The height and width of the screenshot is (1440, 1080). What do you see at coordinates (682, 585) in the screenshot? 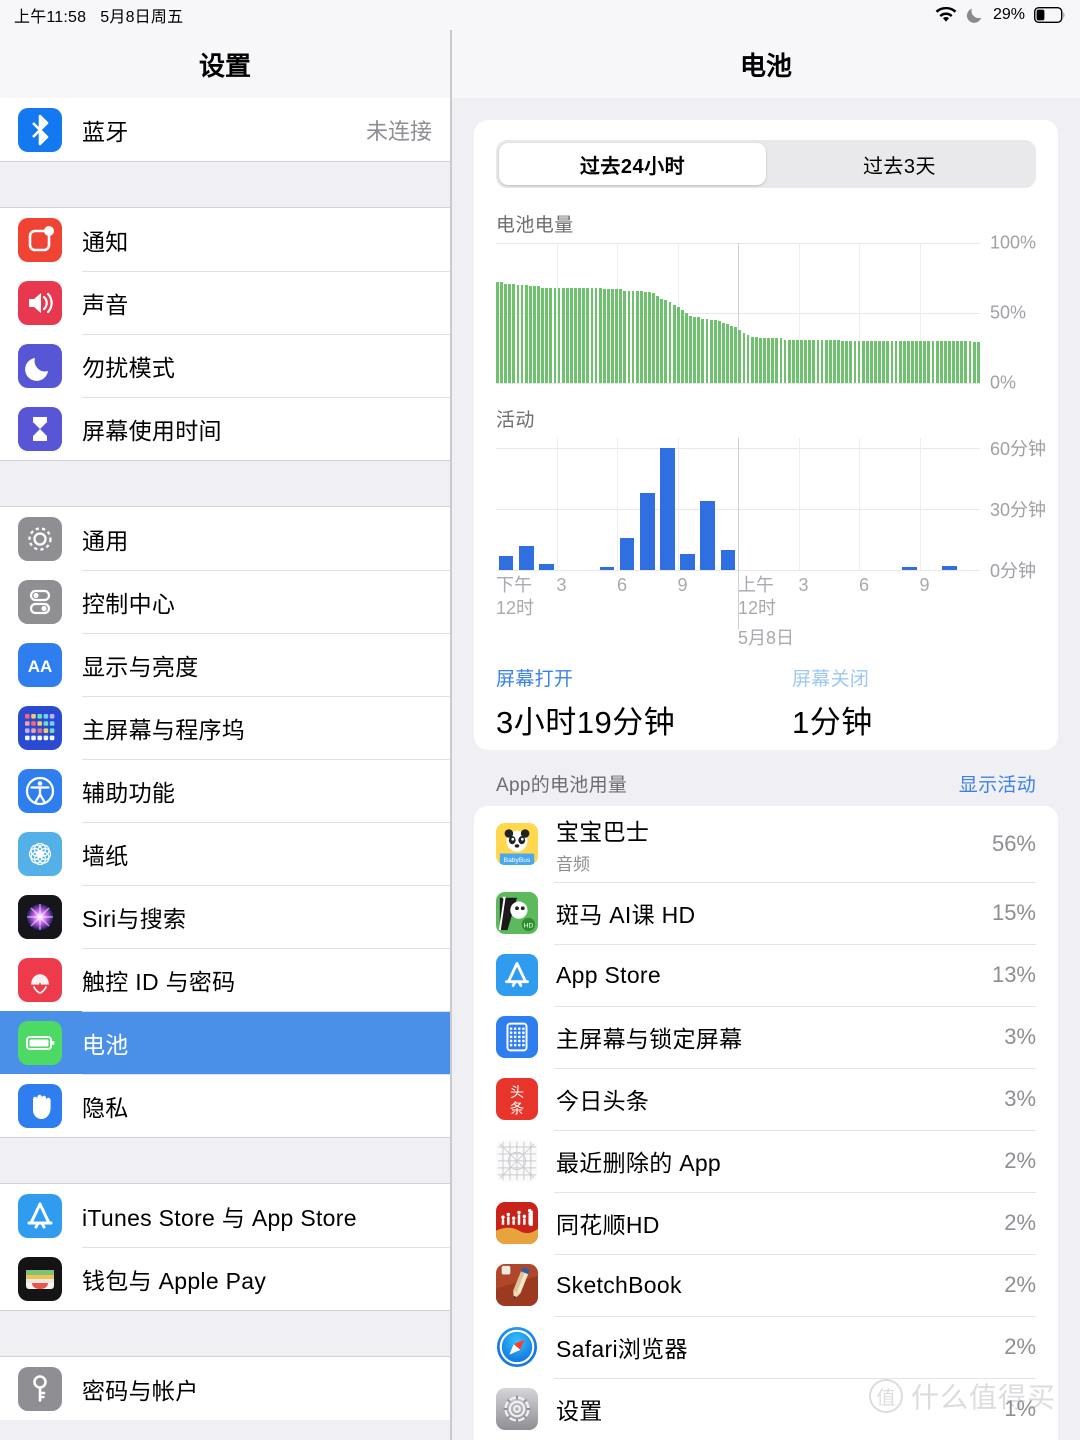
I see `x-axis-tick-label: 9` at bounding box center [682, 585].